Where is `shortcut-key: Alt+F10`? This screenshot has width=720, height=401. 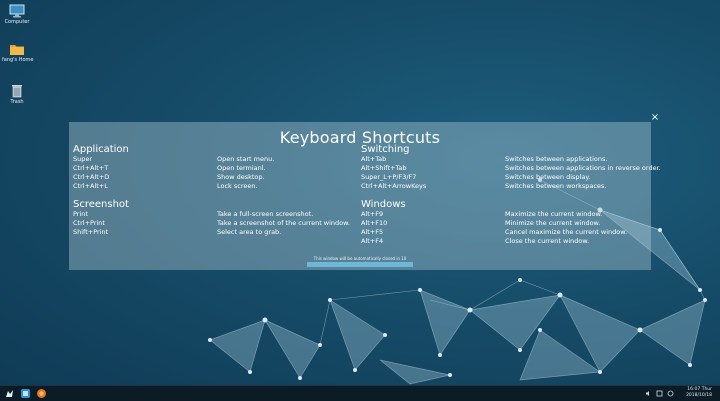
shortcut-key: Alt+F10 is located at coordinates (374, 223).